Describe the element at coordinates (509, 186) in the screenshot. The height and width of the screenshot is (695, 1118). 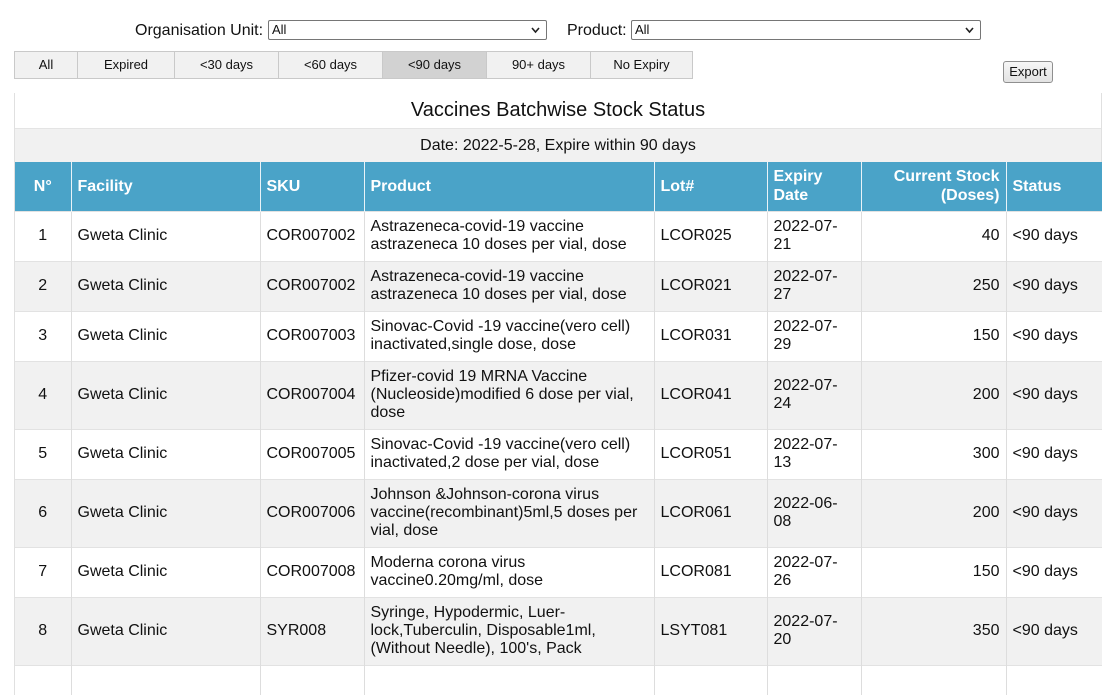
I see `col-header-product: Product` at that location.